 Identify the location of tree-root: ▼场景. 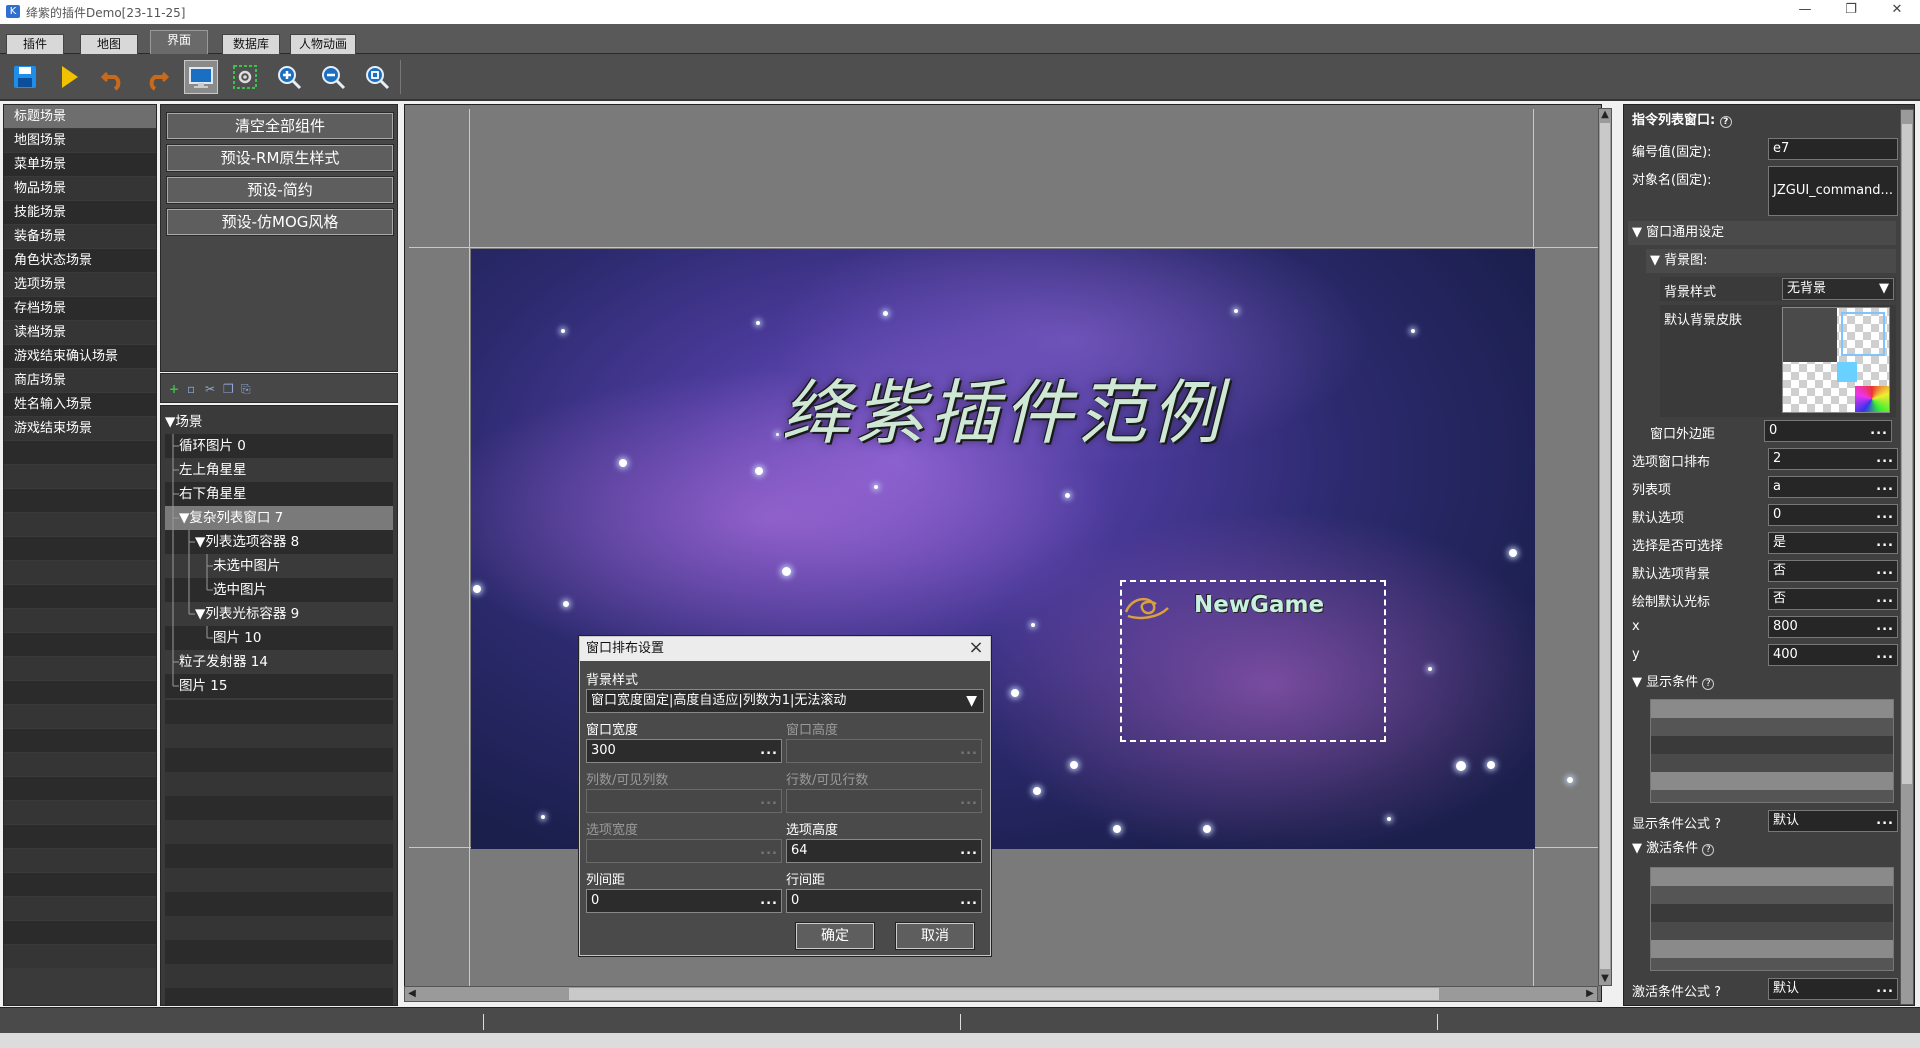
(279, 422).